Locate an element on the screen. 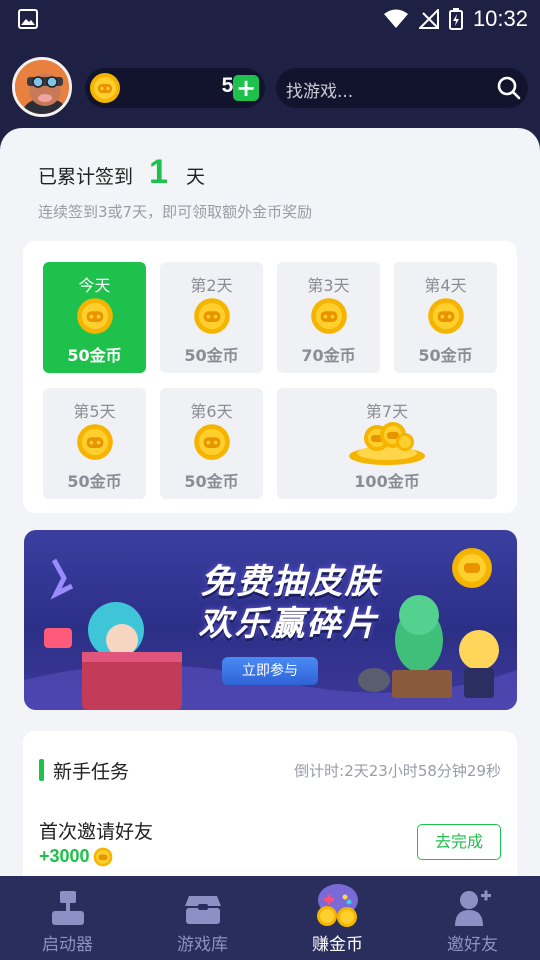 Image resolution: width=540 pixels, height=960 pixels. day-label: 第5天 is located at coordinates (94, 411).